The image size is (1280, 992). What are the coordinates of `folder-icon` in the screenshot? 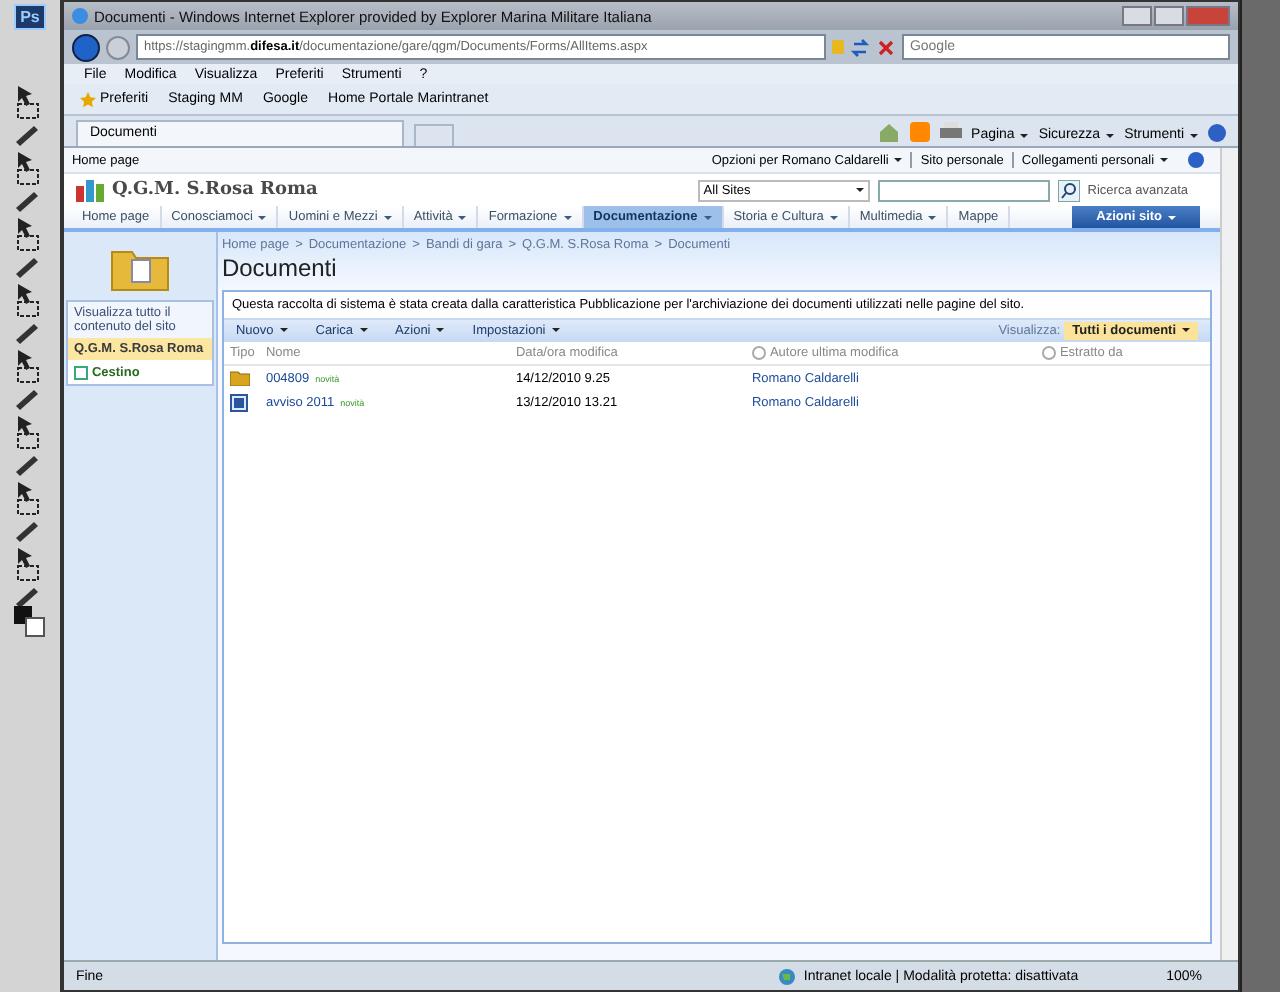 It's located at (239, 378).